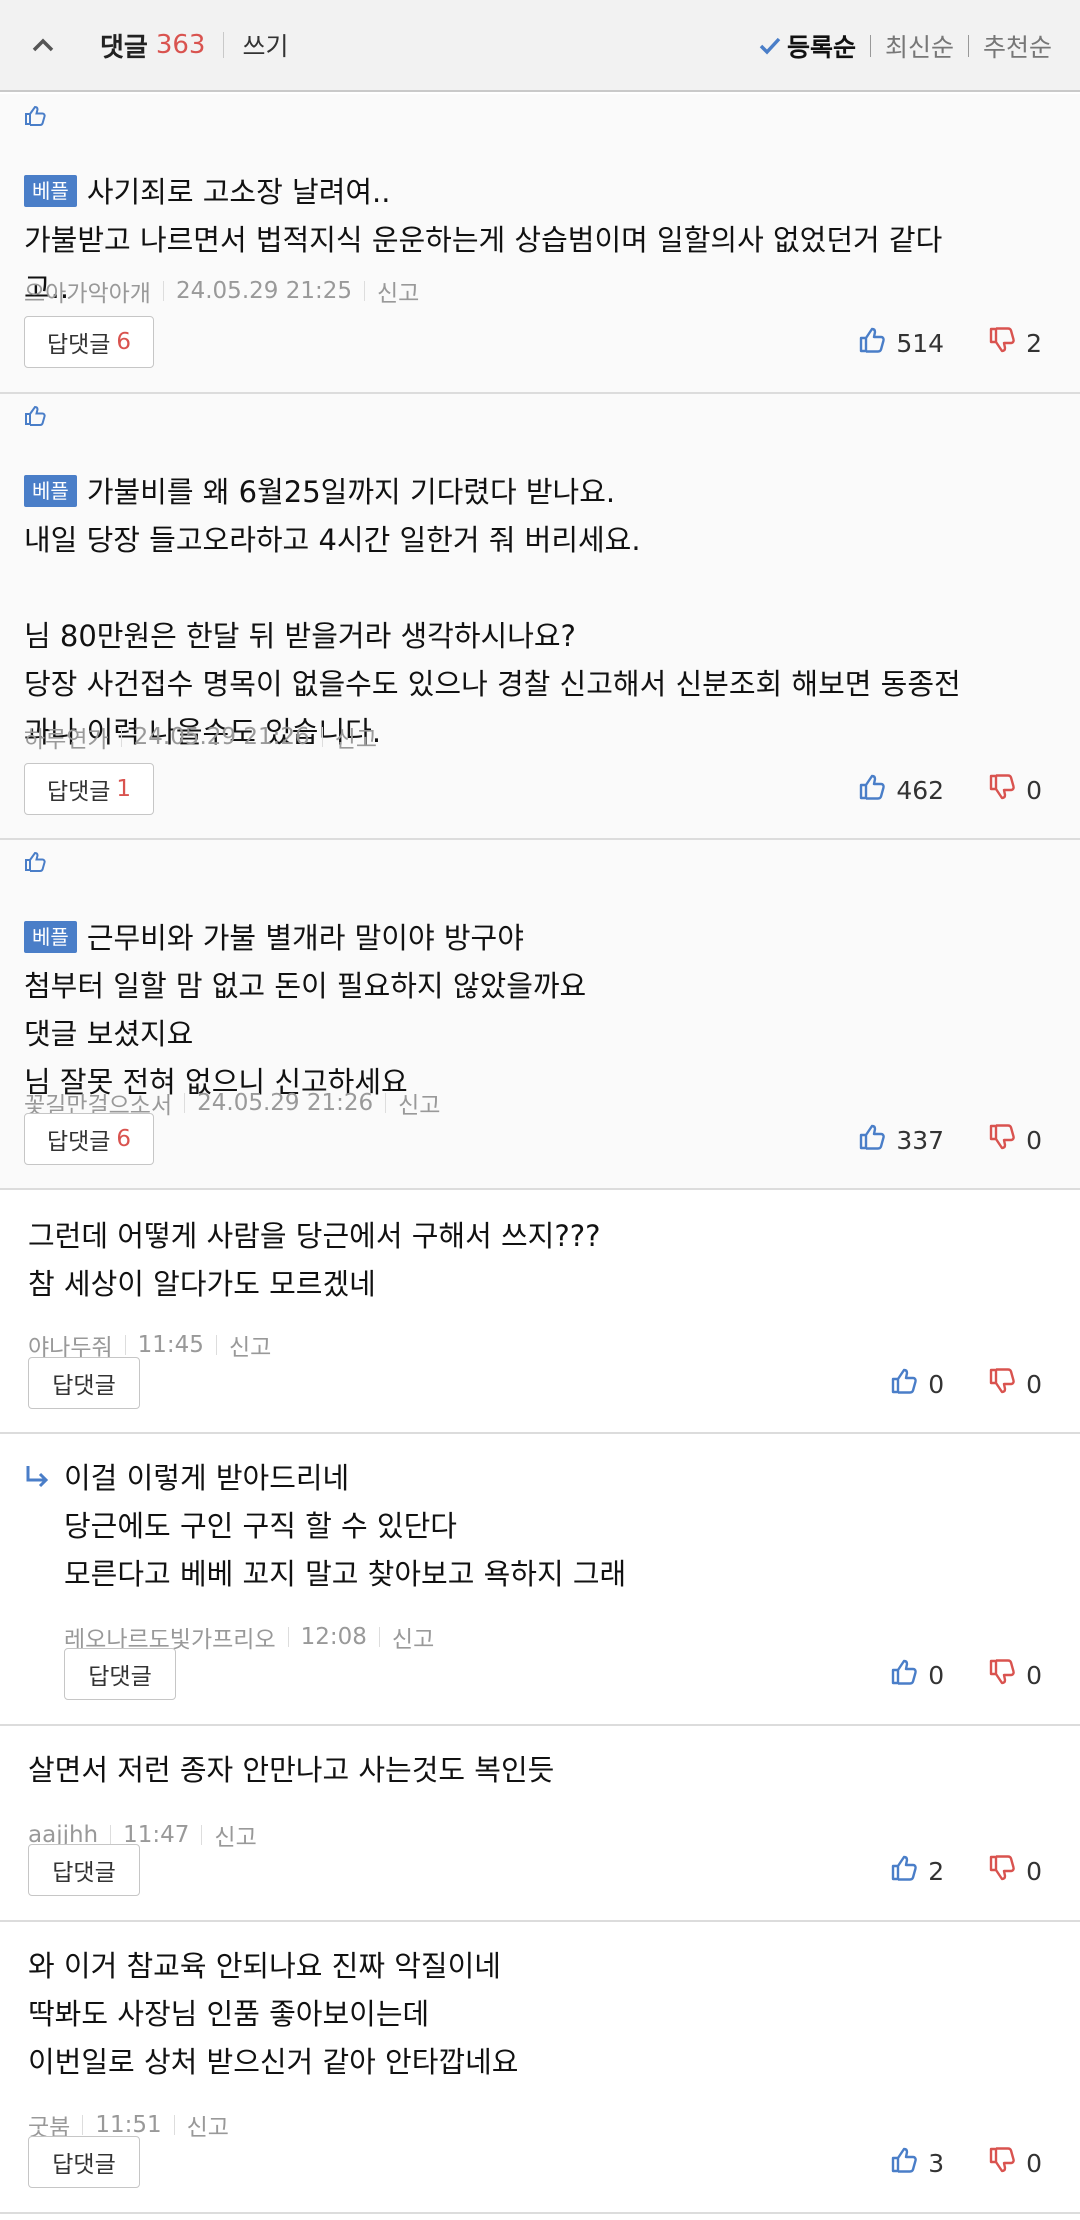 Image resolution: width=1080 pixels, height=2220 pixels. What do you see at coordinates (901, 1140) in the screenshot?
I see `like-button: 337` at bounding box center [901, 1140].